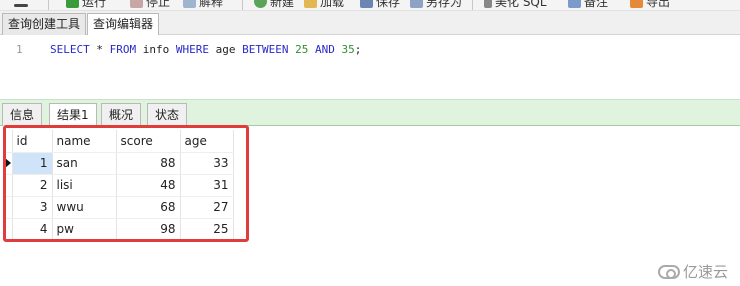 The image size is (740, 286). I want to click on save-as-icon, so click(416, 4).